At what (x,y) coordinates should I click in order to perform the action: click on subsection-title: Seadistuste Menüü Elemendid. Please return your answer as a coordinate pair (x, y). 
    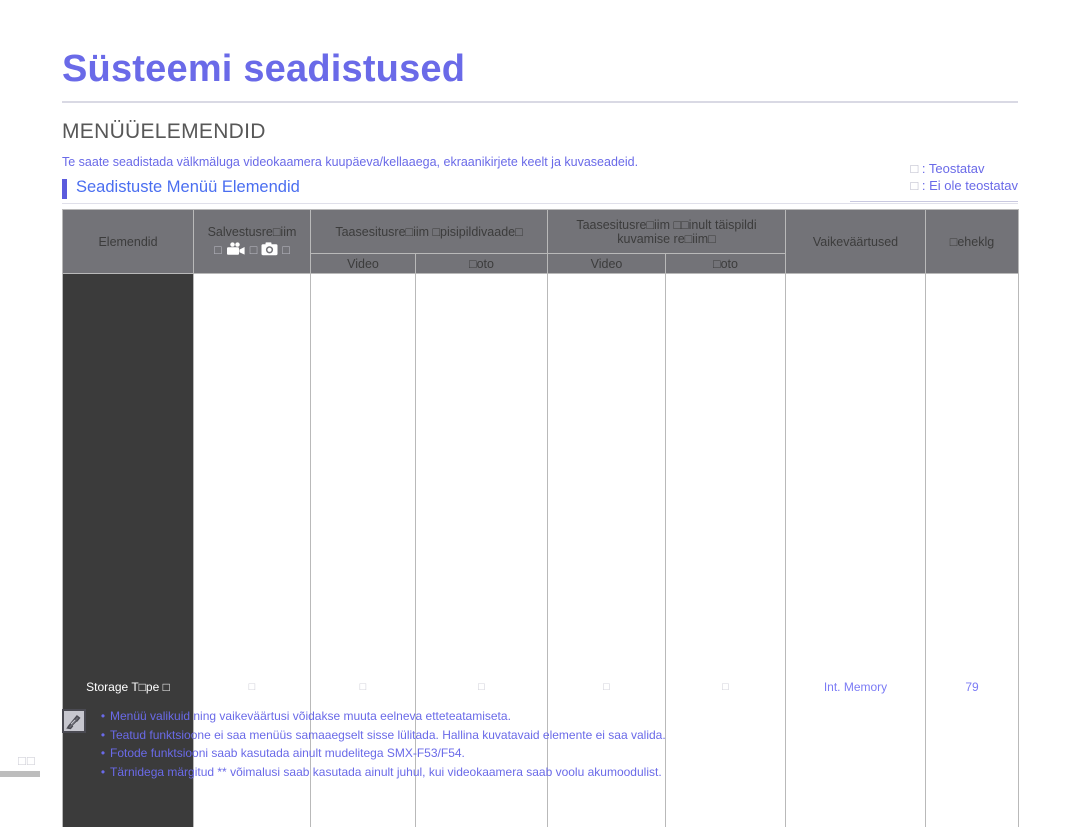
    Looking at the image, I should click on (188, 187).